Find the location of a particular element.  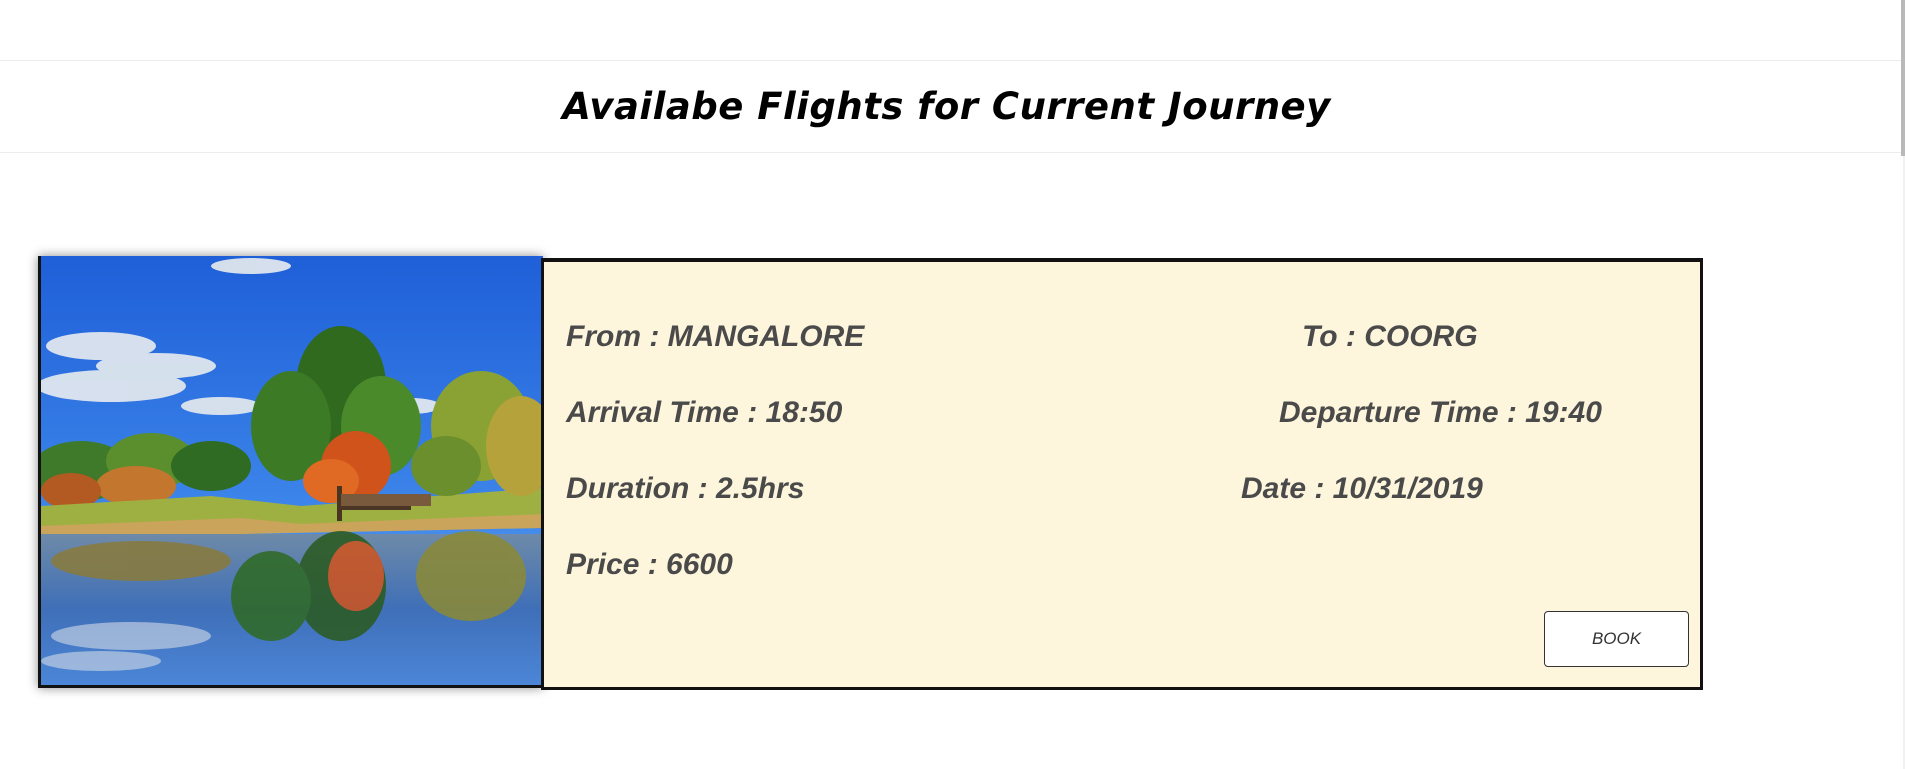

date-field: Date : 10/31/2019 is located at coordinates (1362, 488).